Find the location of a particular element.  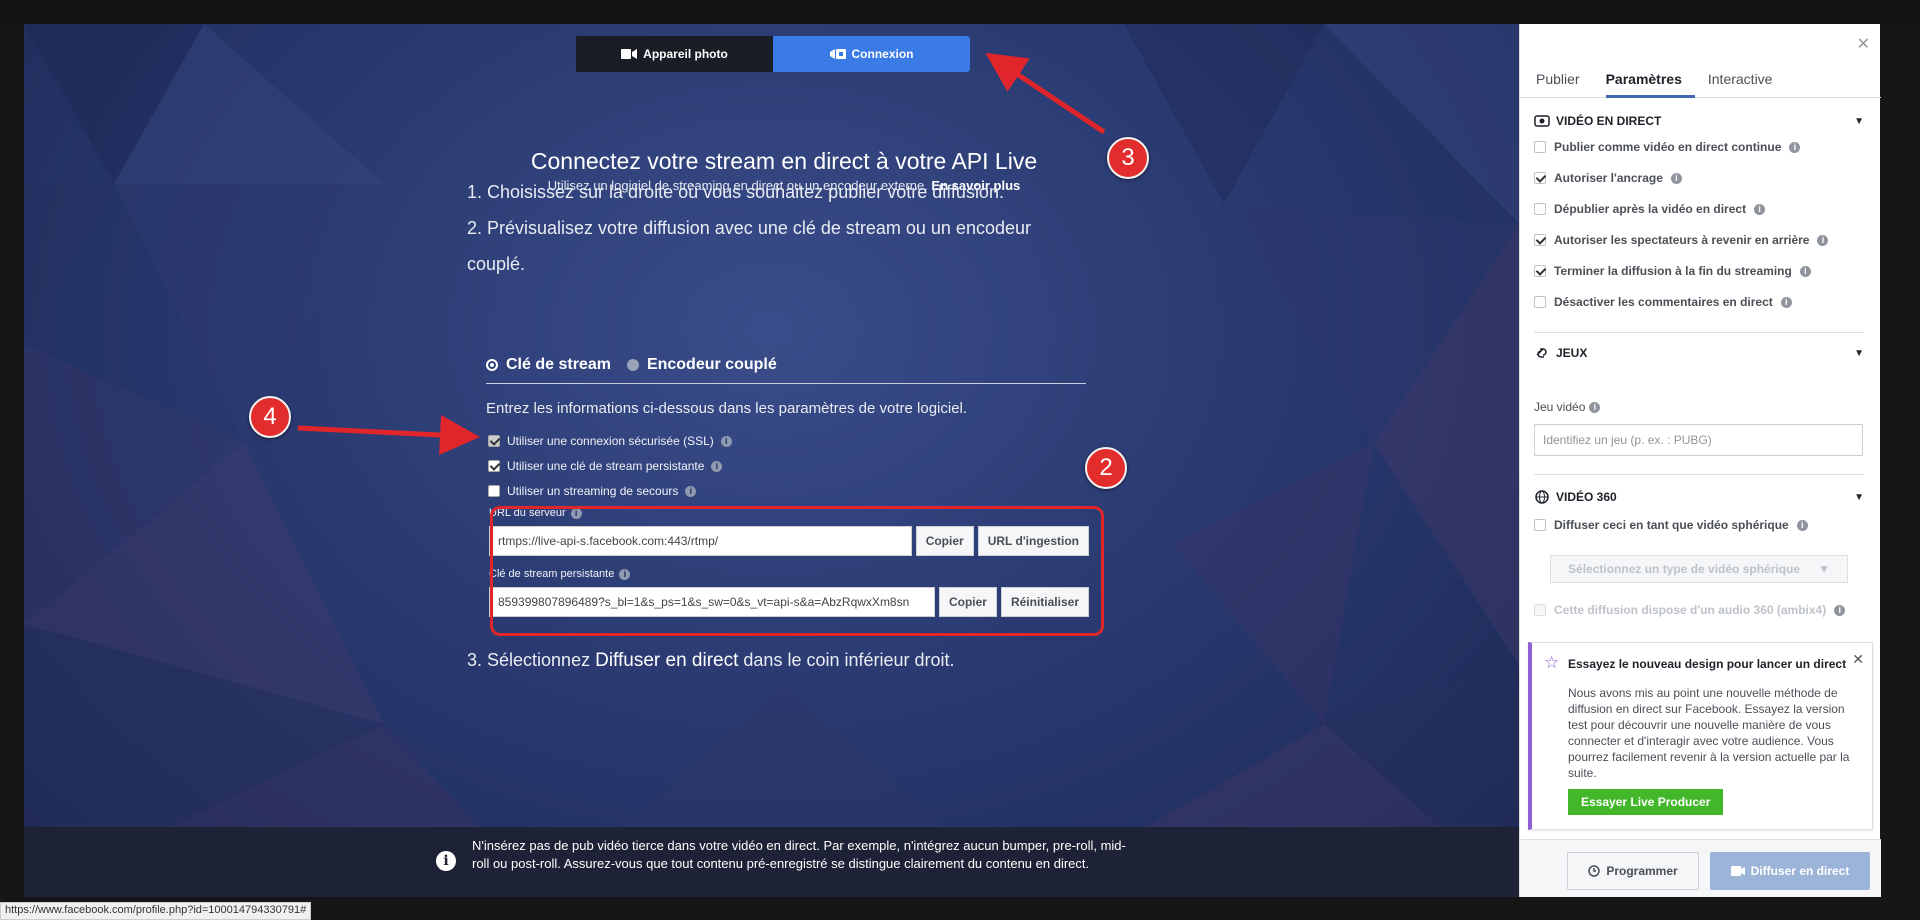

games-section-title: JEUX is located at coordinates (1572, 353).